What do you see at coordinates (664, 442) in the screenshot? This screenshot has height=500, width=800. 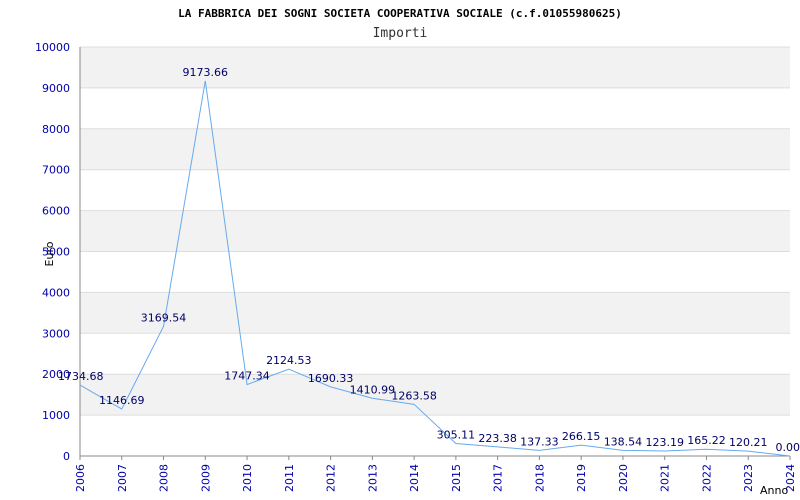 I see `data-label: 123.19` at bounding box center [664, 442].